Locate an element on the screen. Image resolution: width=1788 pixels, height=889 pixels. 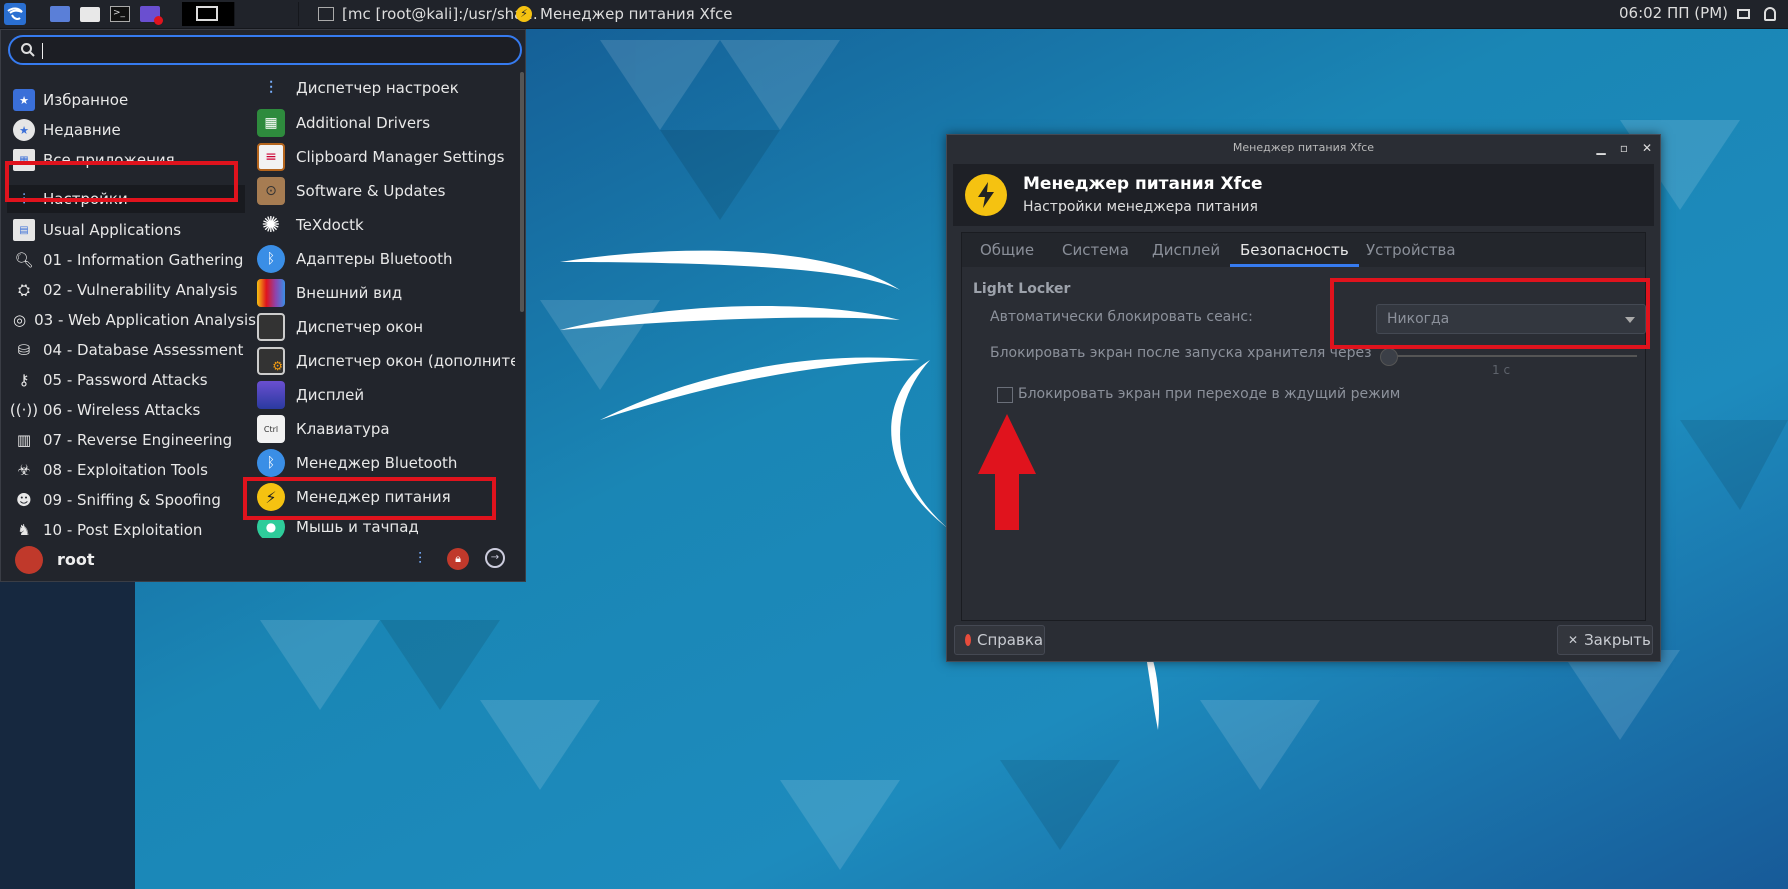
close-icon: ✕ is located at coordinates (1647, 148).